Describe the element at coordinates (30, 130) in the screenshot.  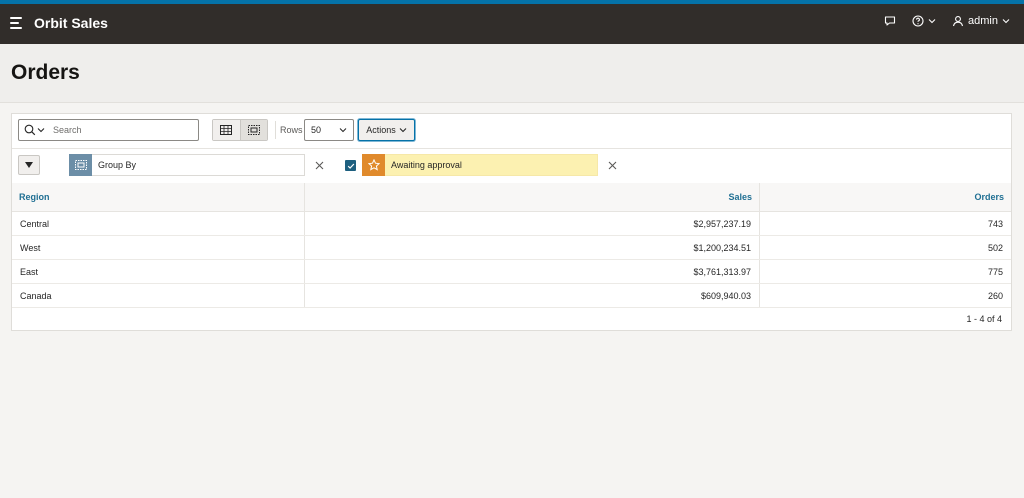
I see `search-icon` at that location.